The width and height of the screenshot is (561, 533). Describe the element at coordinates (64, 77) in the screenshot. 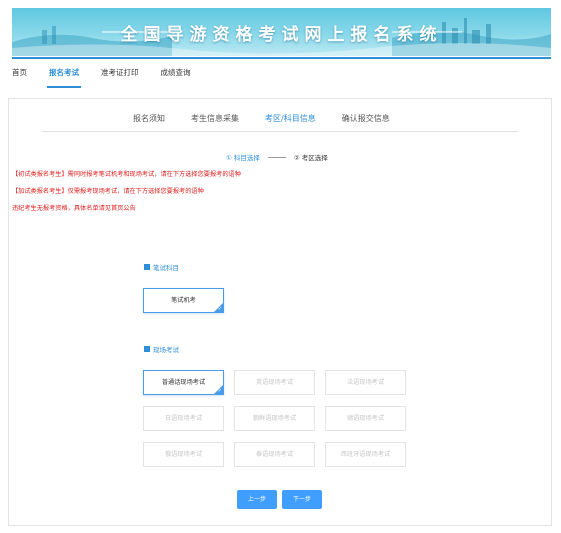

I see `nav-register-exam: 报名考试` at that location.